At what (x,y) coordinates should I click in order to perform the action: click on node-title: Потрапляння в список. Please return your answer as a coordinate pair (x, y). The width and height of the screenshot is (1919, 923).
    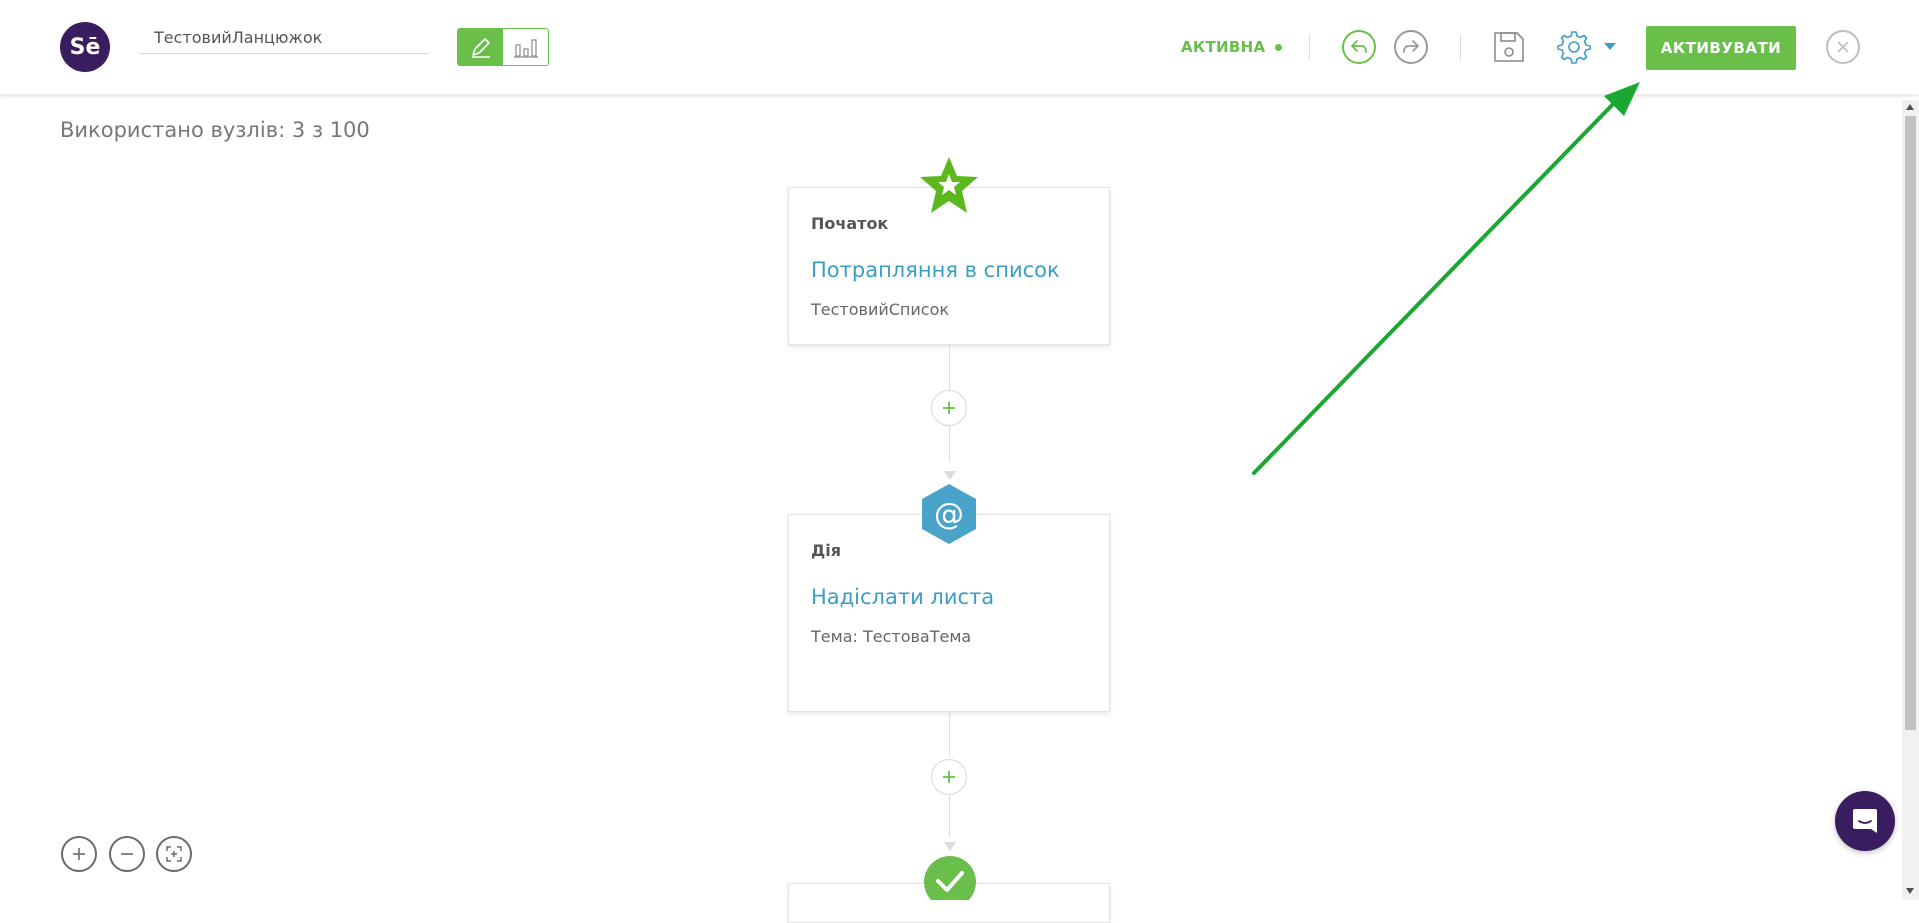
    Looking at the image, I should click on (935, 270).